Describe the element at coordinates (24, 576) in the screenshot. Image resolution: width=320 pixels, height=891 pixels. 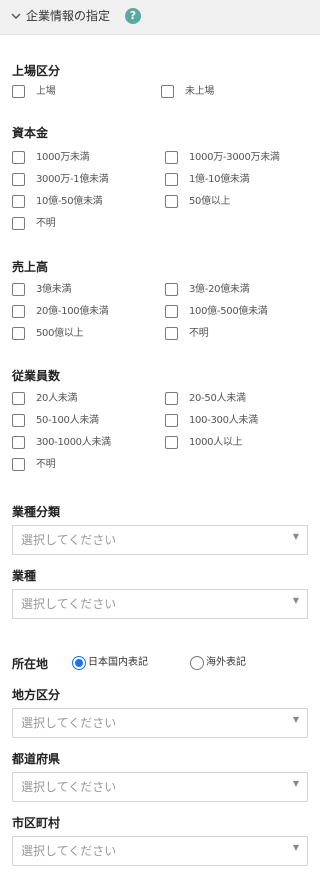
I see `industry-heading: 業種` at that location.